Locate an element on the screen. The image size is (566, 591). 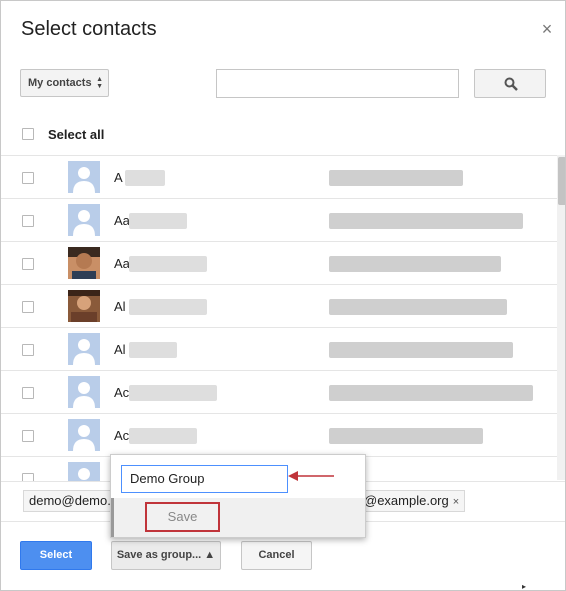
dialog-title: Select contacts is located at coordinates (89, 29).